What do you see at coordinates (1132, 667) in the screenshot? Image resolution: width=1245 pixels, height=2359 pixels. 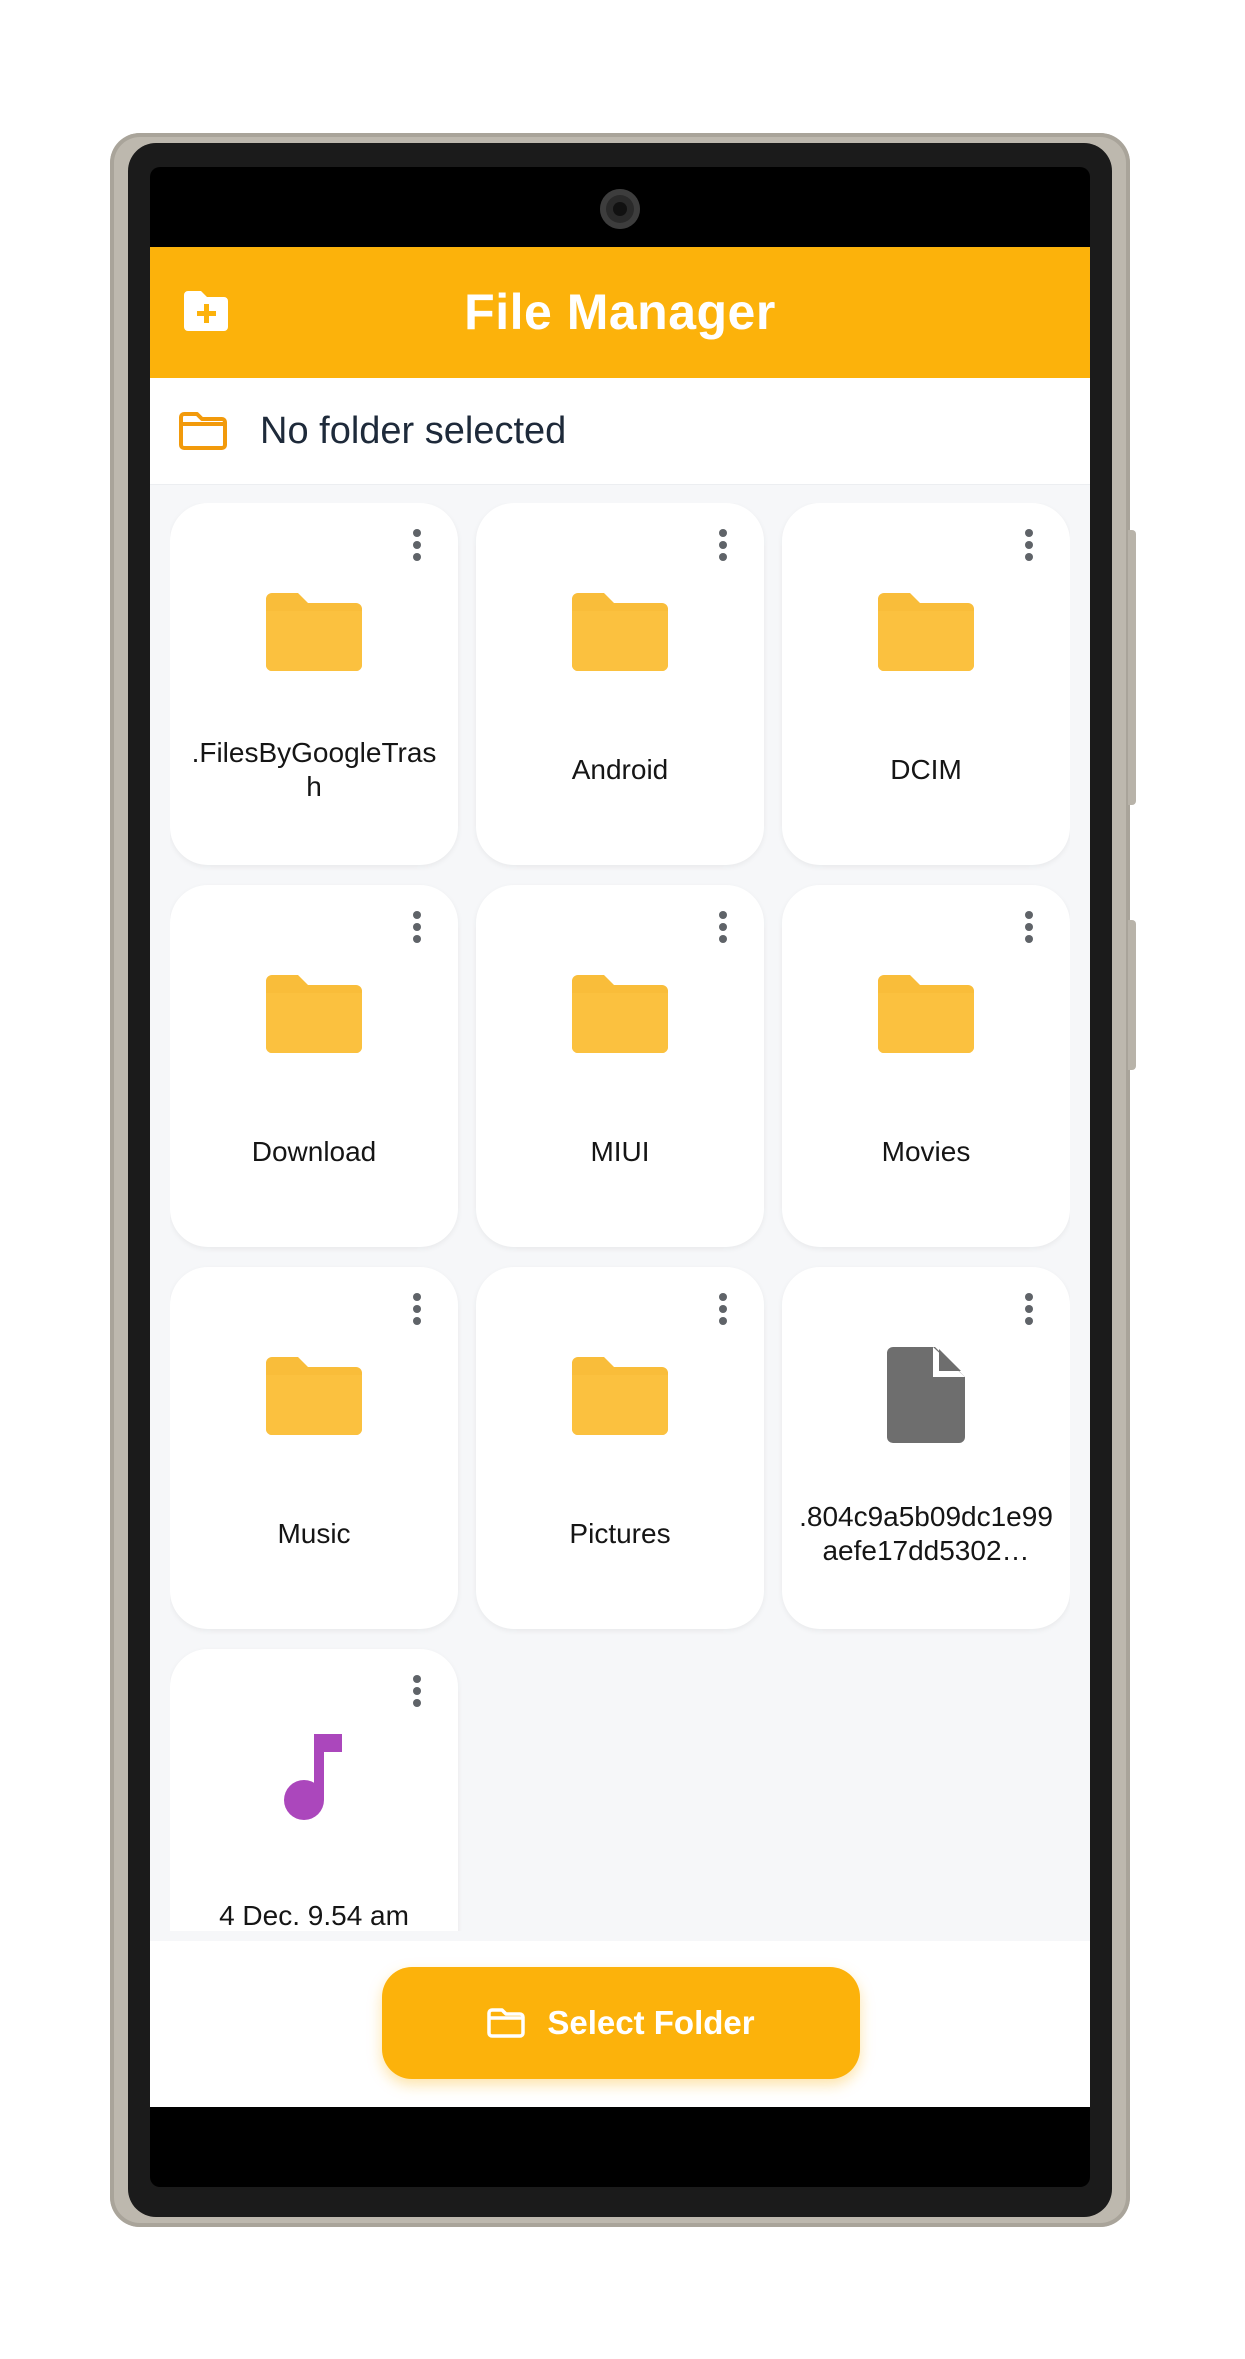 I see `phone-power-button` at bounding box center [1132, 667].